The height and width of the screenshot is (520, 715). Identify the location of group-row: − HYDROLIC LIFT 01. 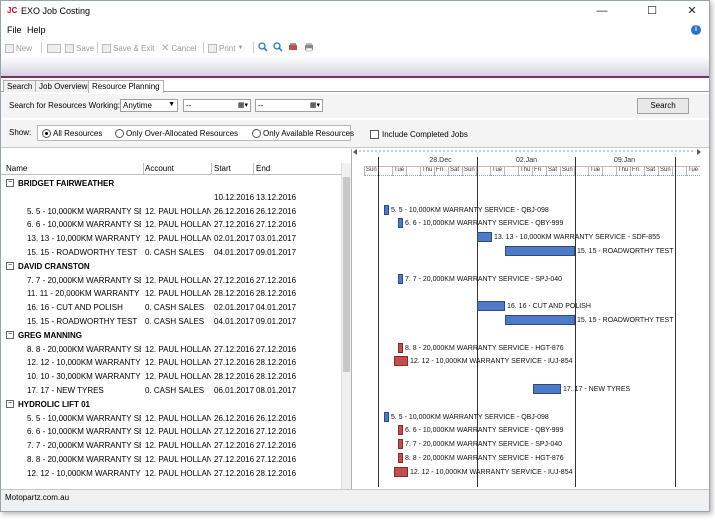
(171, 404).